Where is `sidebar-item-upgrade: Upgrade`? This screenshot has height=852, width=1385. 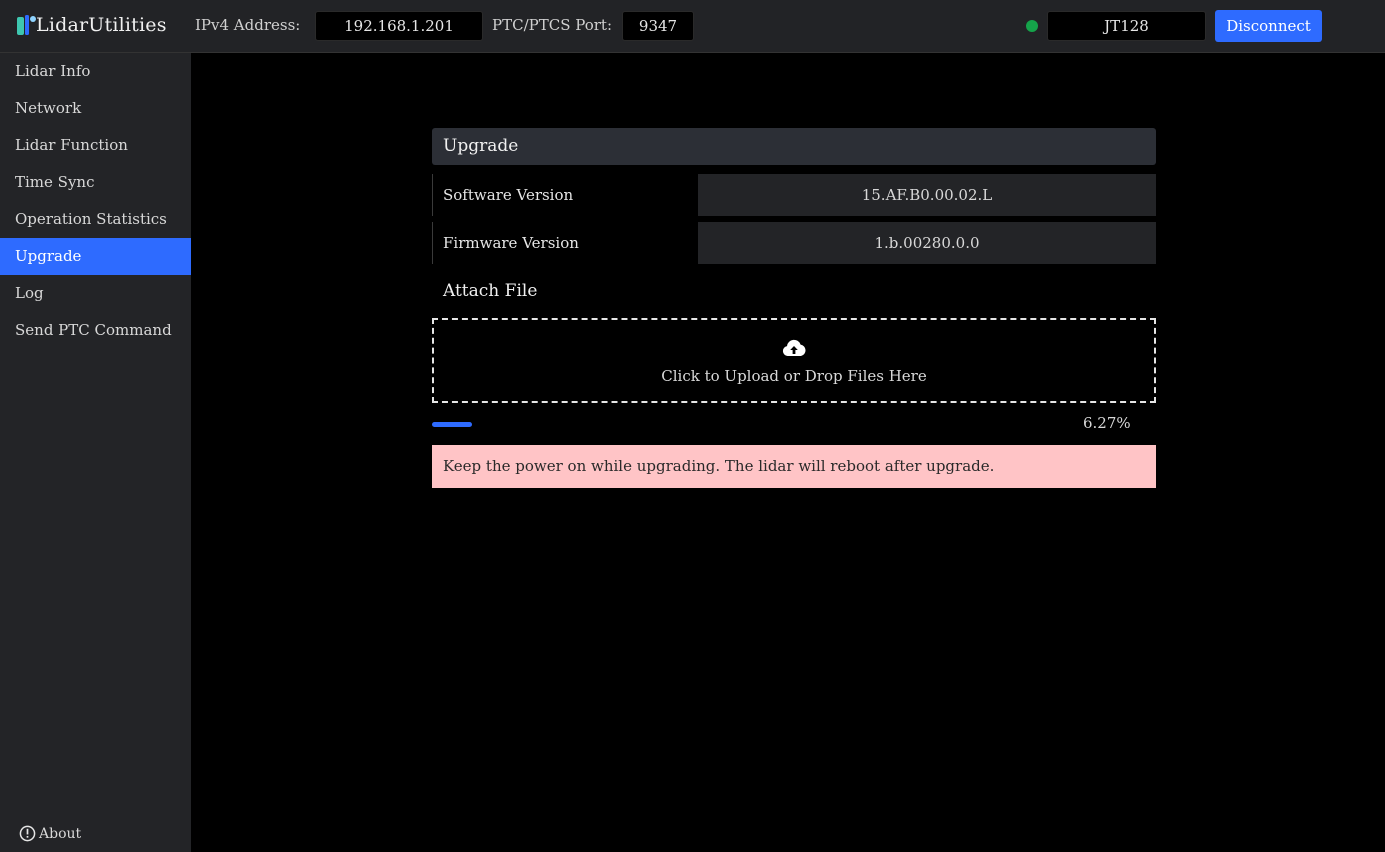
sidebar-item-upgrade: Upgrade is located at coordinates (95, 256).